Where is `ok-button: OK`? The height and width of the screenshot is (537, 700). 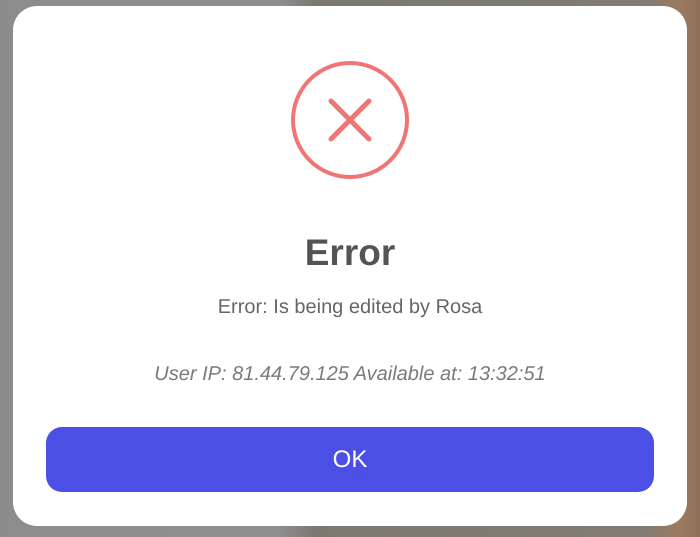 ok-button: OK is located at coordinates (350, 459).